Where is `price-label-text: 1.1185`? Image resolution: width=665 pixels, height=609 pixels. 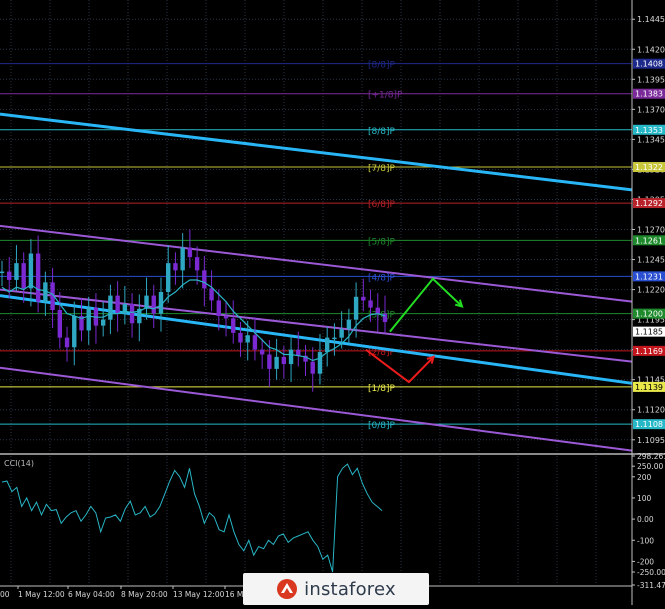
price-label-text: 1.1185 is located at coordinates (649, 332).